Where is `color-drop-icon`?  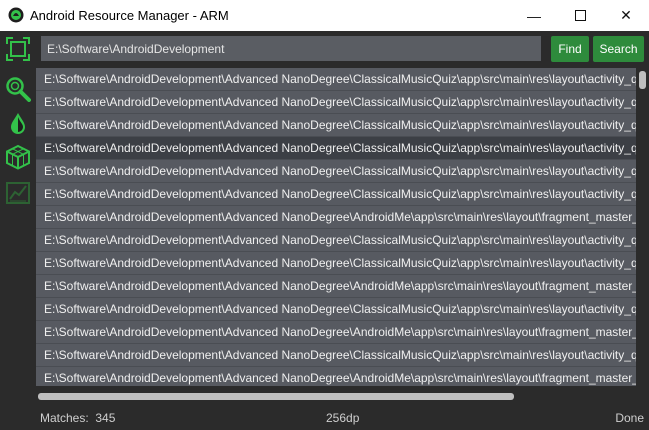 color-drop-icon is located at coordinates (18, 123).